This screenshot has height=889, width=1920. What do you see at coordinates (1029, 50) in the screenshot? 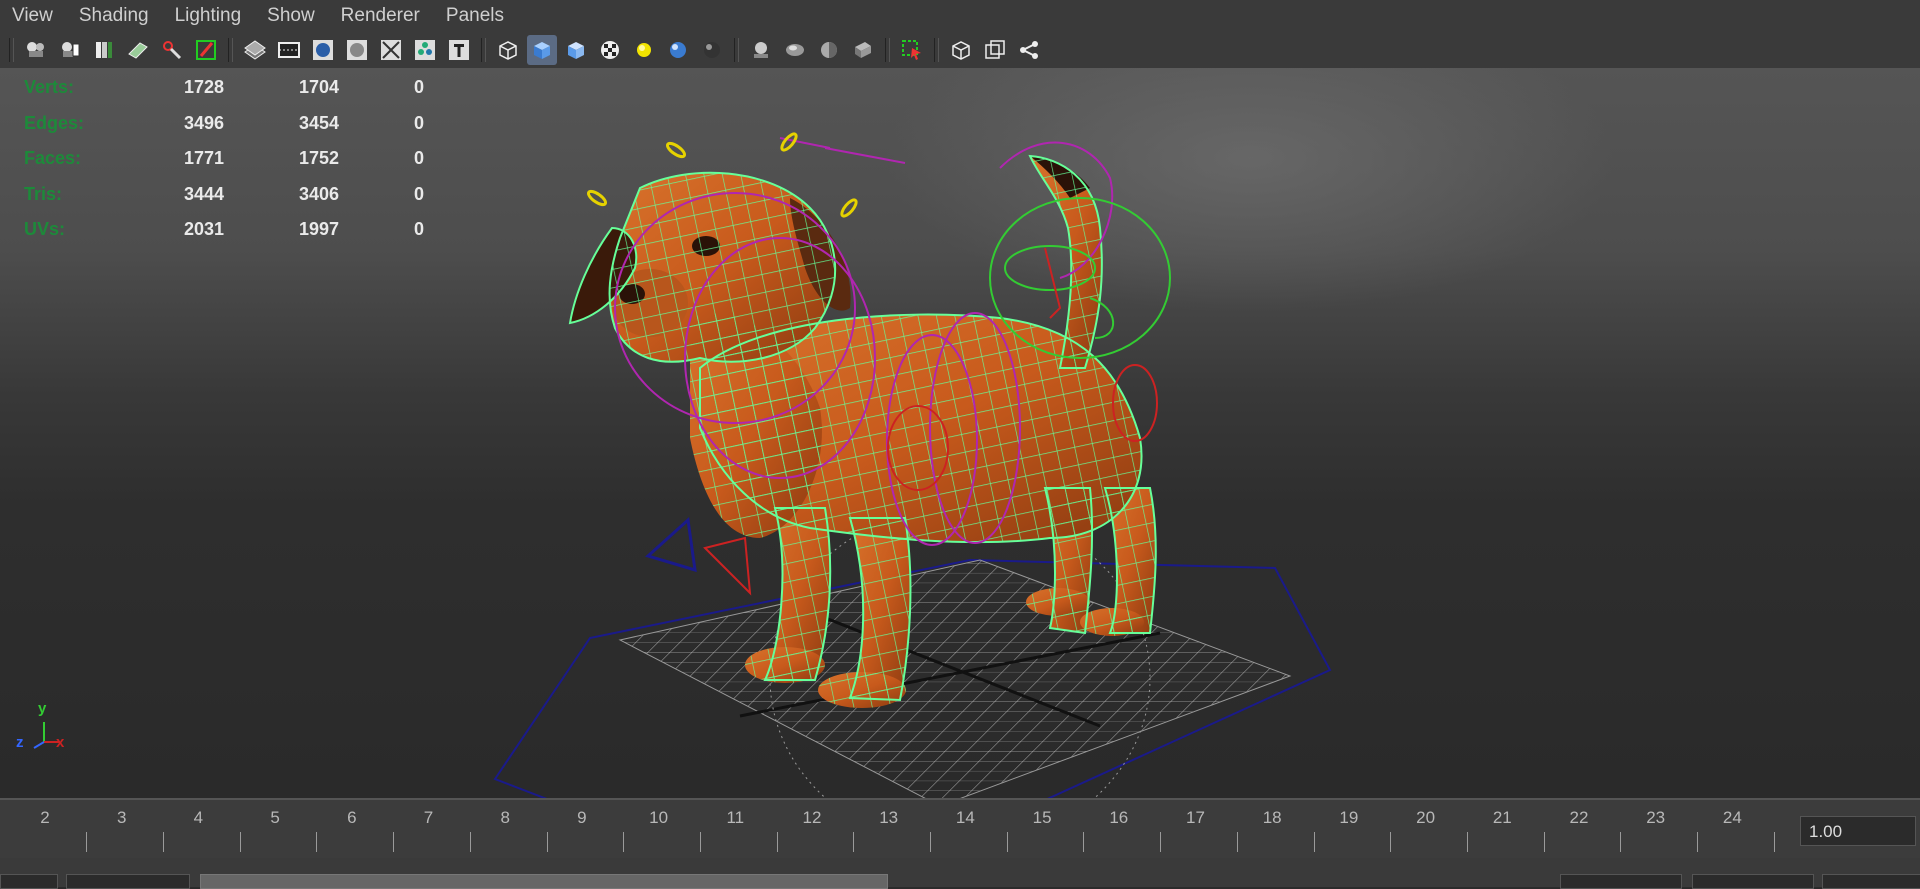
I see `hypergraph-icon` at bounding box center [1029, 50].